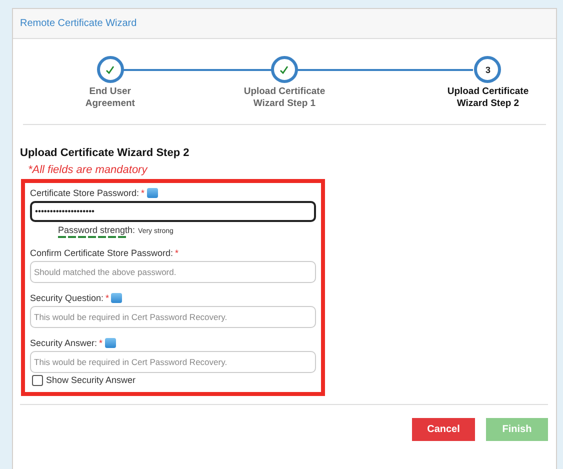  I want to click on section-title: Upload Certificate Wizard Step 2, so click(105, 152).